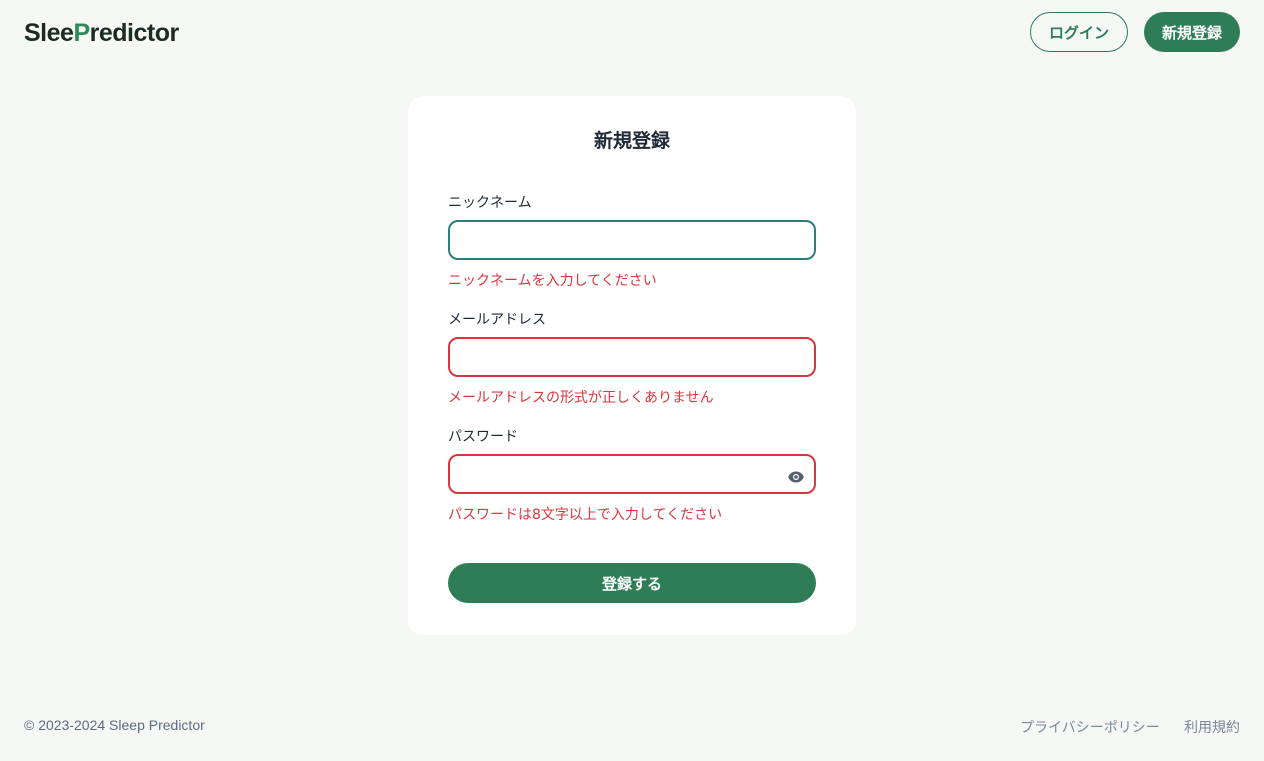 This screenshot has height=761, width=1264. Describe the element at coordinates (1079, 32) in the screenshot. I see `login-button: ログイン` at that location.